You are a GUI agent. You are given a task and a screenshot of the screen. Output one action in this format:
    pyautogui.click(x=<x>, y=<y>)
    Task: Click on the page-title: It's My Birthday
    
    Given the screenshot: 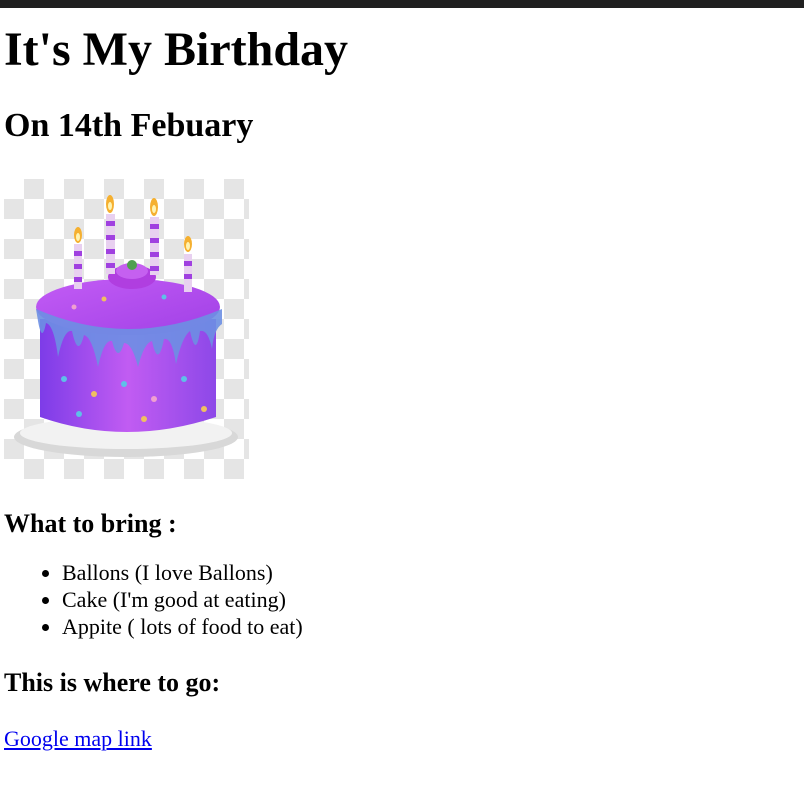 What is the action you would take?
    pyautogui.click(x=176, y=49)
    